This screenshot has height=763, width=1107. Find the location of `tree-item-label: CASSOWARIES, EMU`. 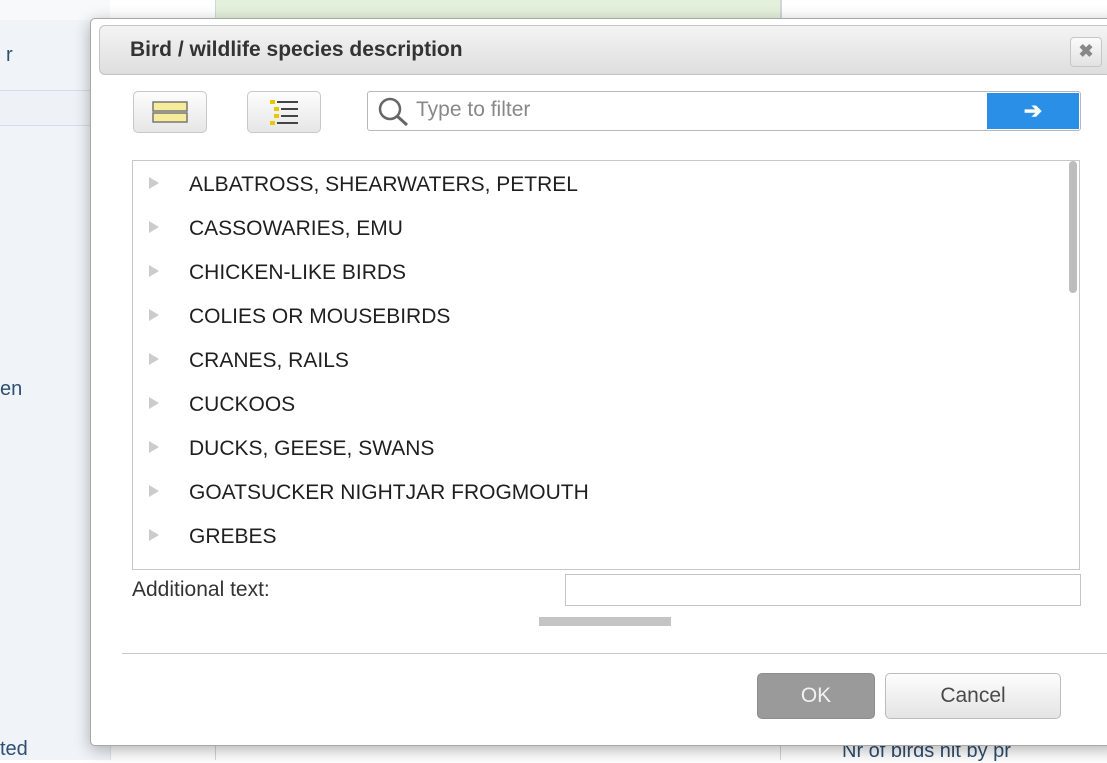

tree-item-label: CASSOWARIES, EMU is located at coordinates (296, 228).